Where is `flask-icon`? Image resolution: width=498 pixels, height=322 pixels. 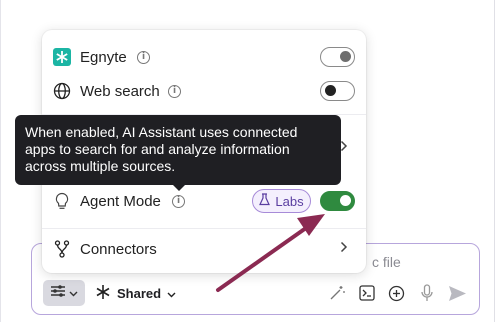 flask-icon is located at coordinates (265, 201).